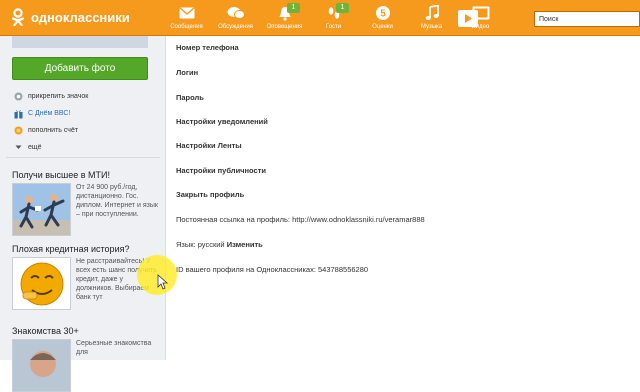 The width and height of the screenshot is (640, 392). I want to click on sidebar-link-label: ещё, so click(35, 147).